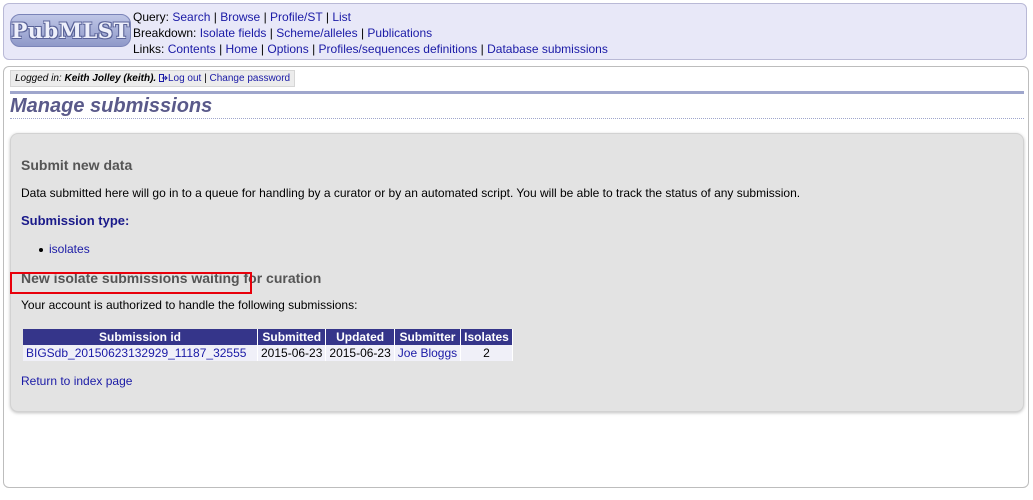  I want to click on nav-links-label: Links:, so click(149, 49).